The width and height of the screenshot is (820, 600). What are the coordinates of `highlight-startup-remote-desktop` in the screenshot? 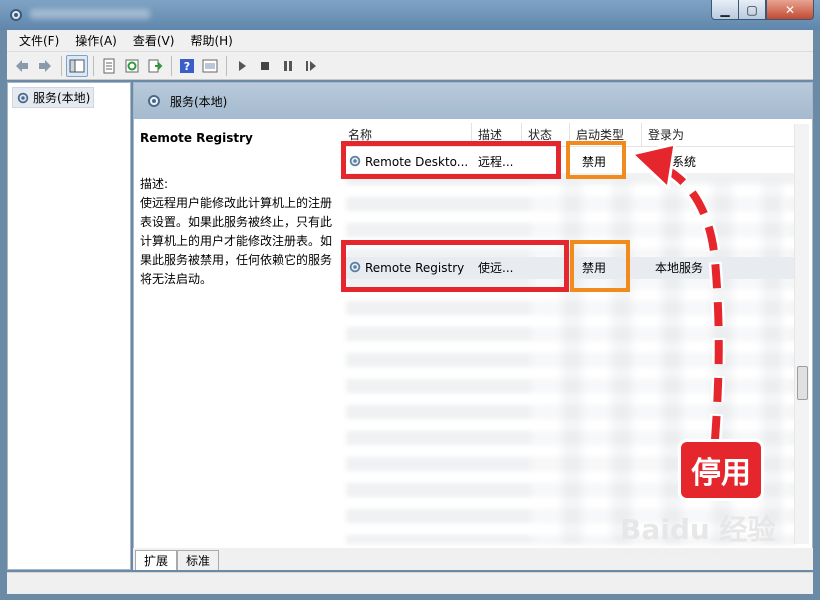 It's located at (596, 160).